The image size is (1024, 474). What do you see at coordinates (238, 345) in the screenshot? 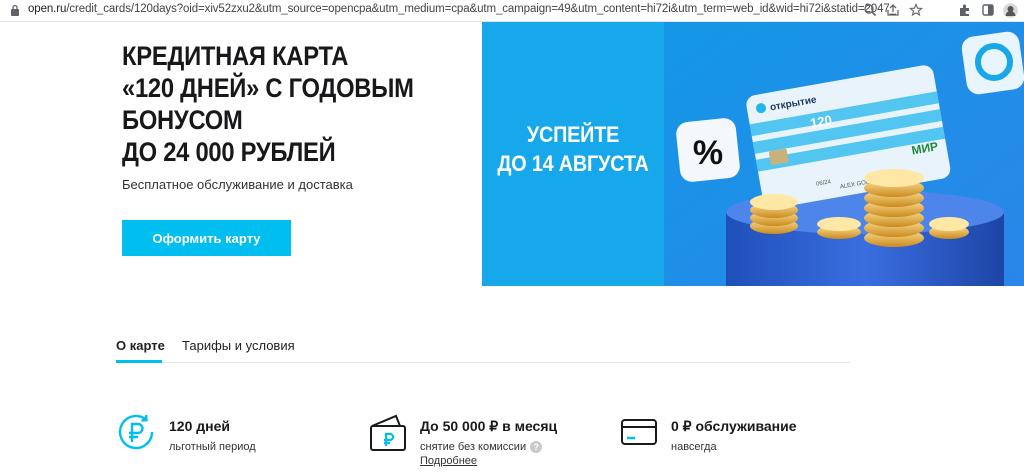
I see `tab-tariffs: Тарифы и условия` at bounding box center [238, 345].